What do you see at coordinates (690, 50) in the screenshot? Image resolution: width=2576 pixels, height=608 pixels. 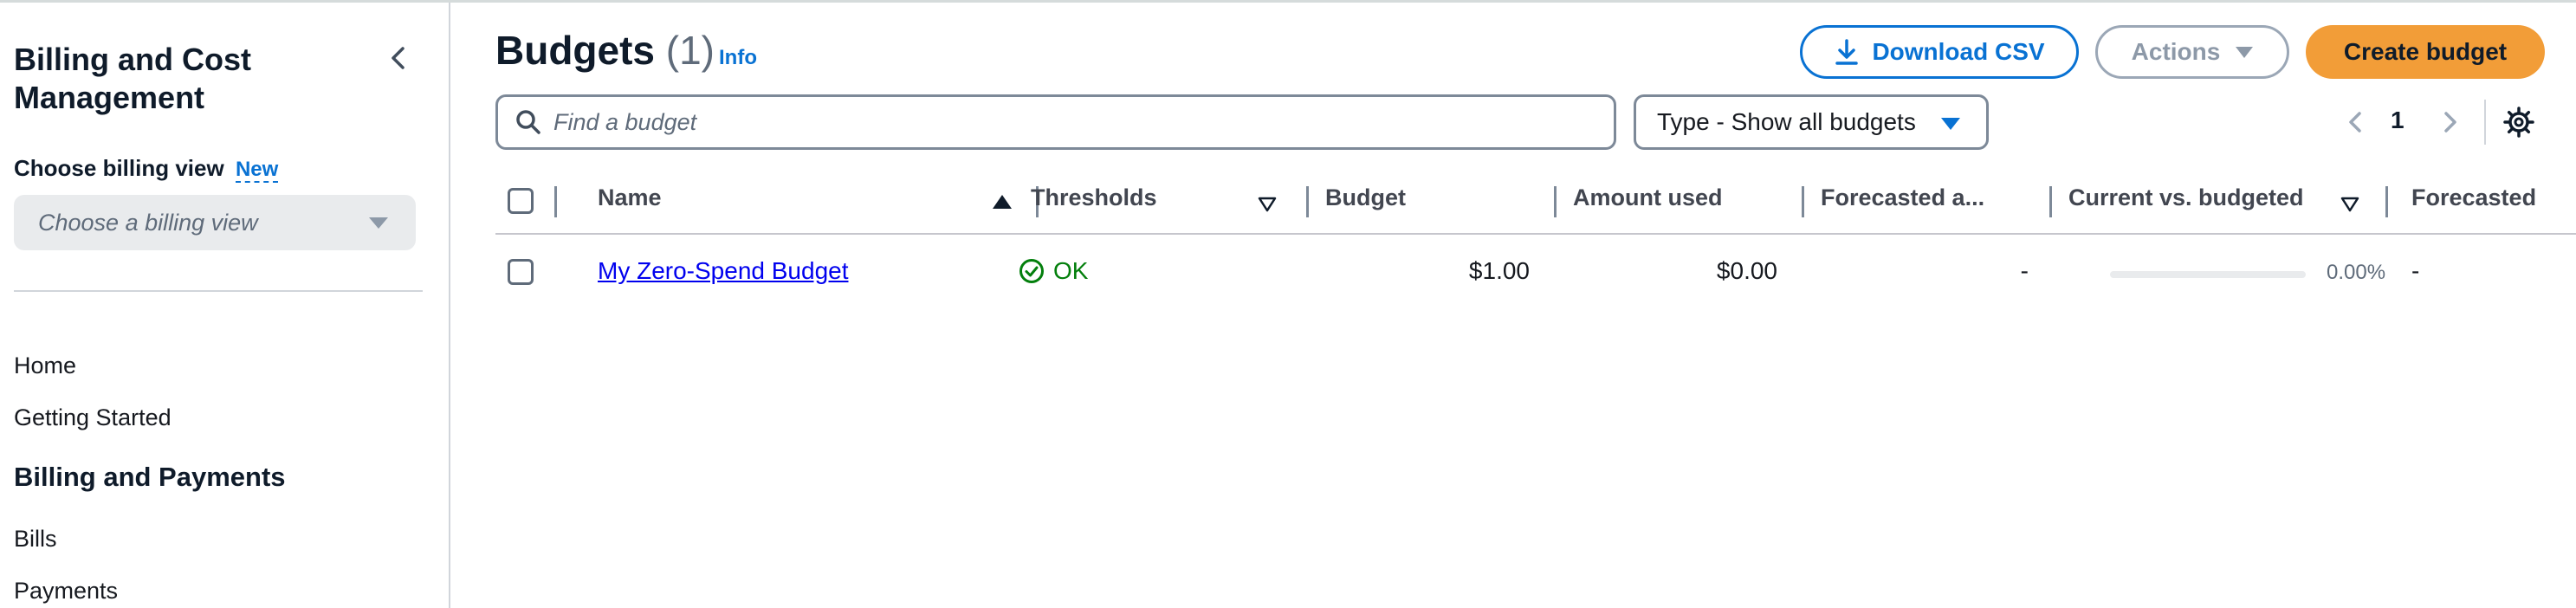 I see `budget-count: (1)` at bounding box center [690, 50].